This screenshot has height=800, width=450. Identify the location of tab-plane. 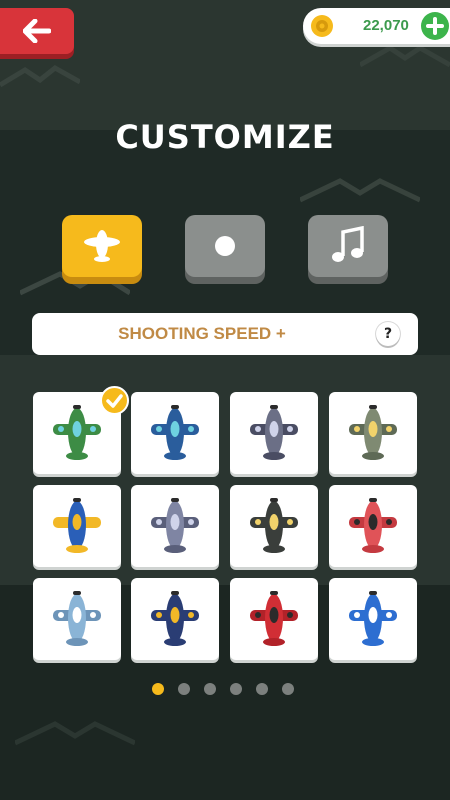
(102, 246).